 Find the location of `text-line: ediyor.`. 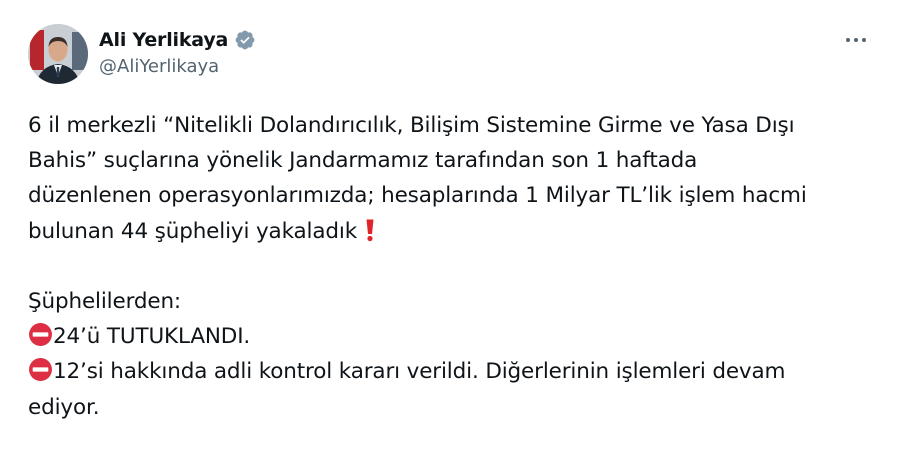

text-line: ediyor. is located at coordinates (64, 407).